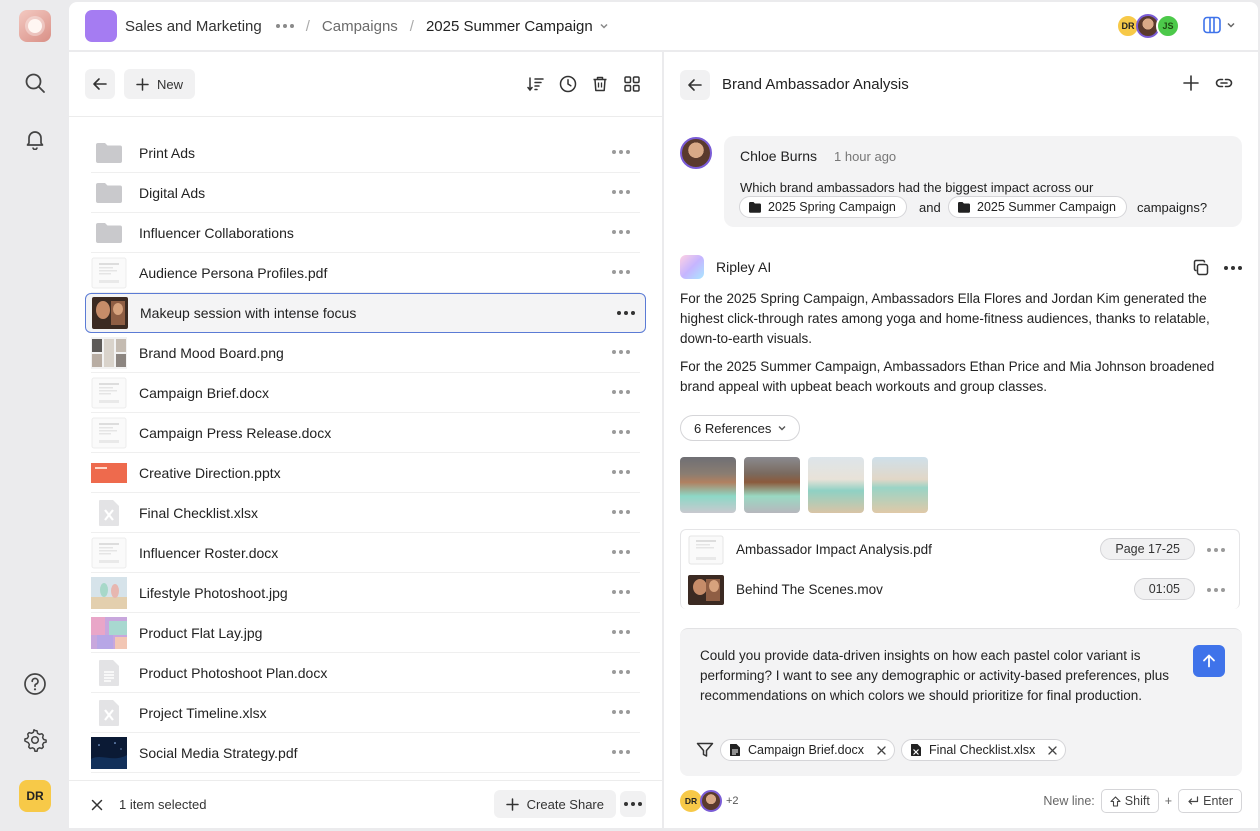  Describe the element at coordinates (35, 684) in the screenshot. I see `help-icon` at that location.